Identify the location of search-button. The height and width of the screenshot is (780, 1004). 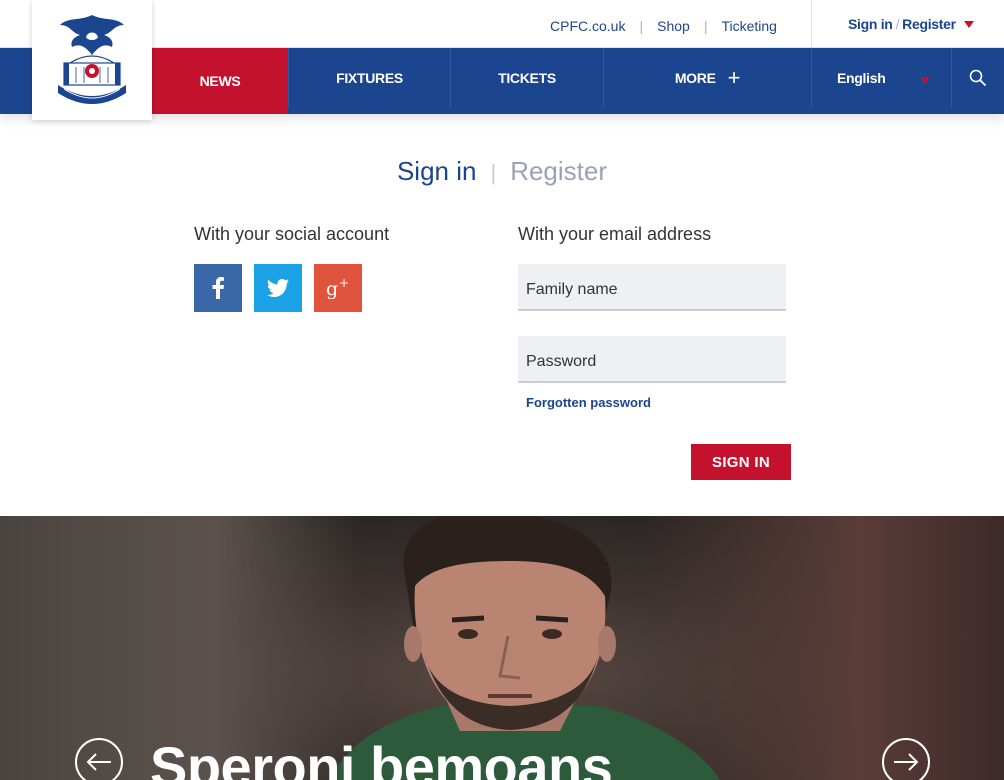
(977, 78).